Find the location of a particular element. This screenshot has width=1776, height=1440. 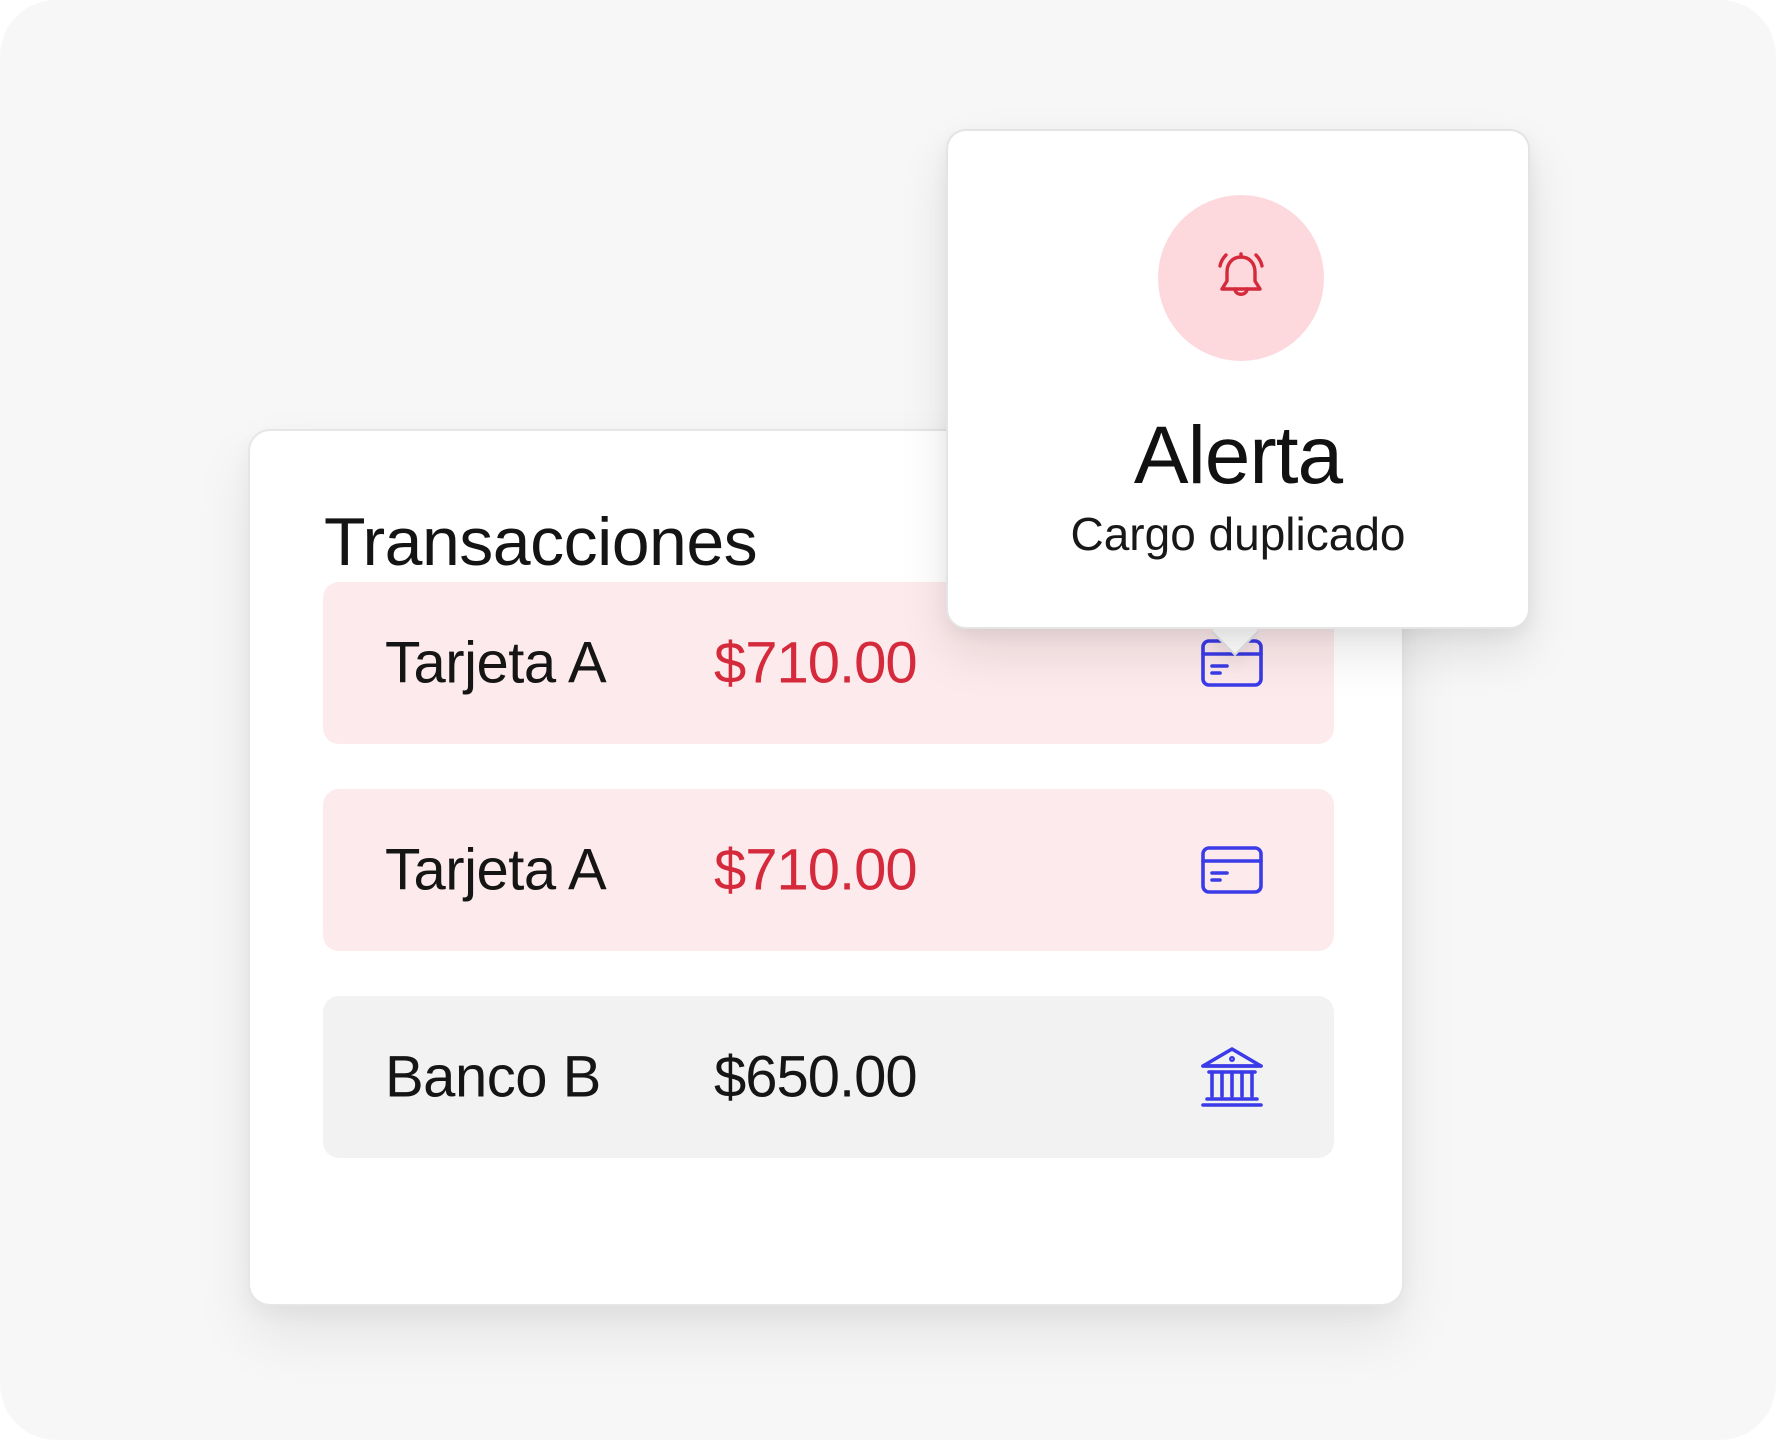

transactions-title: Transacciones is located at coordinates (541, 542).